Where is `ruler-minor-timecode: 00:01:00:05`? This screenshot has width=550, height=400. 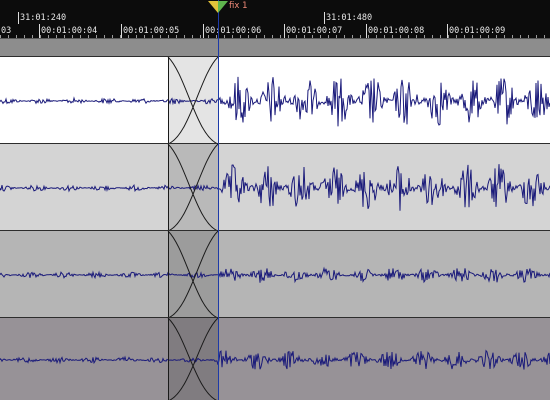
ruler-minor-timecode: 00:01:00:05 is located at coordinates (151, 31).